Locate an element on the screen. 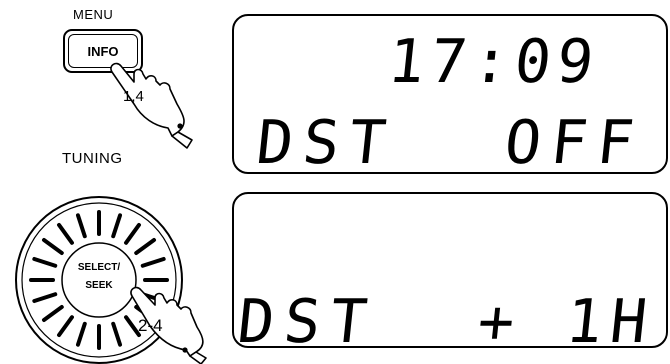  pointing-hand-icon is located at coordinates (151, 105).